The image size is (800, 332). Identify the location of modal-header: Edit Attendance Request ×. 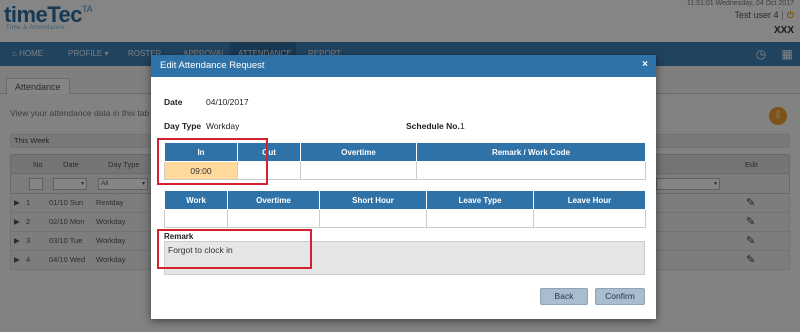
(403, 66).